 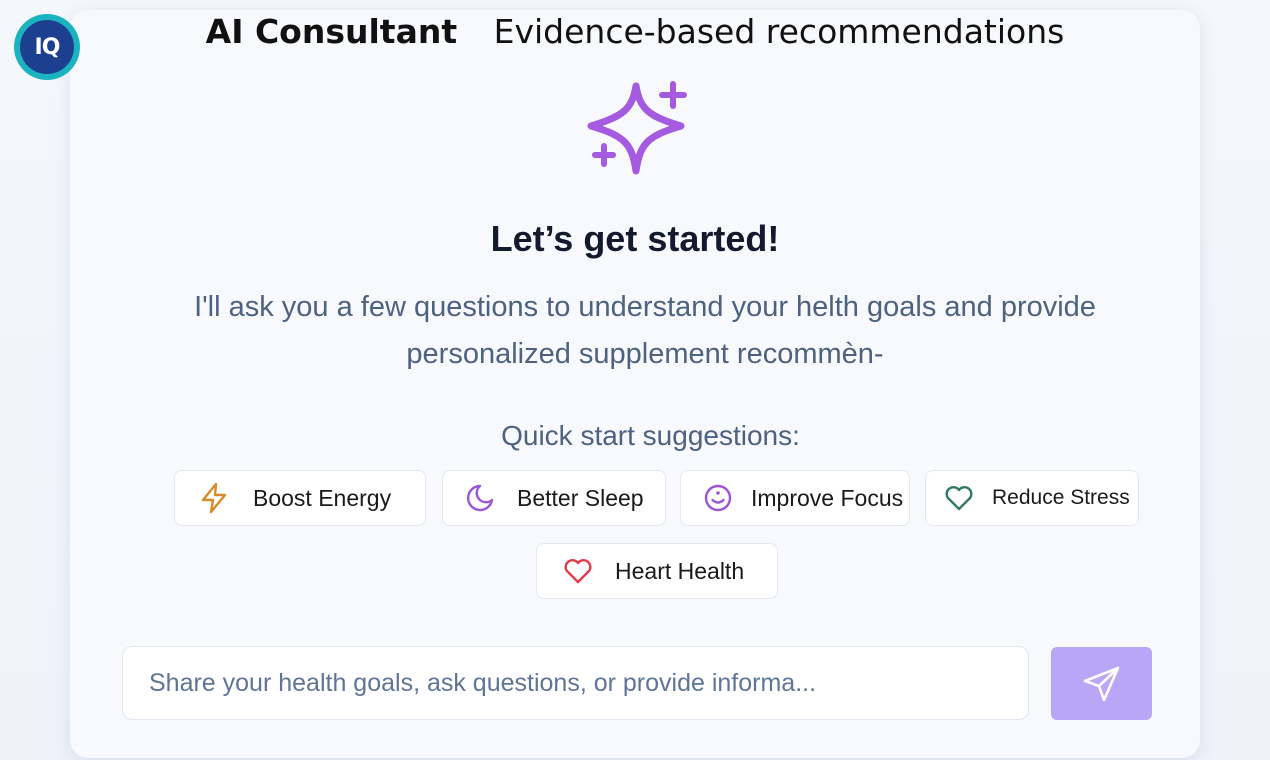 I want to click on page-title: AI Consultant, so click(x=331, y=31).